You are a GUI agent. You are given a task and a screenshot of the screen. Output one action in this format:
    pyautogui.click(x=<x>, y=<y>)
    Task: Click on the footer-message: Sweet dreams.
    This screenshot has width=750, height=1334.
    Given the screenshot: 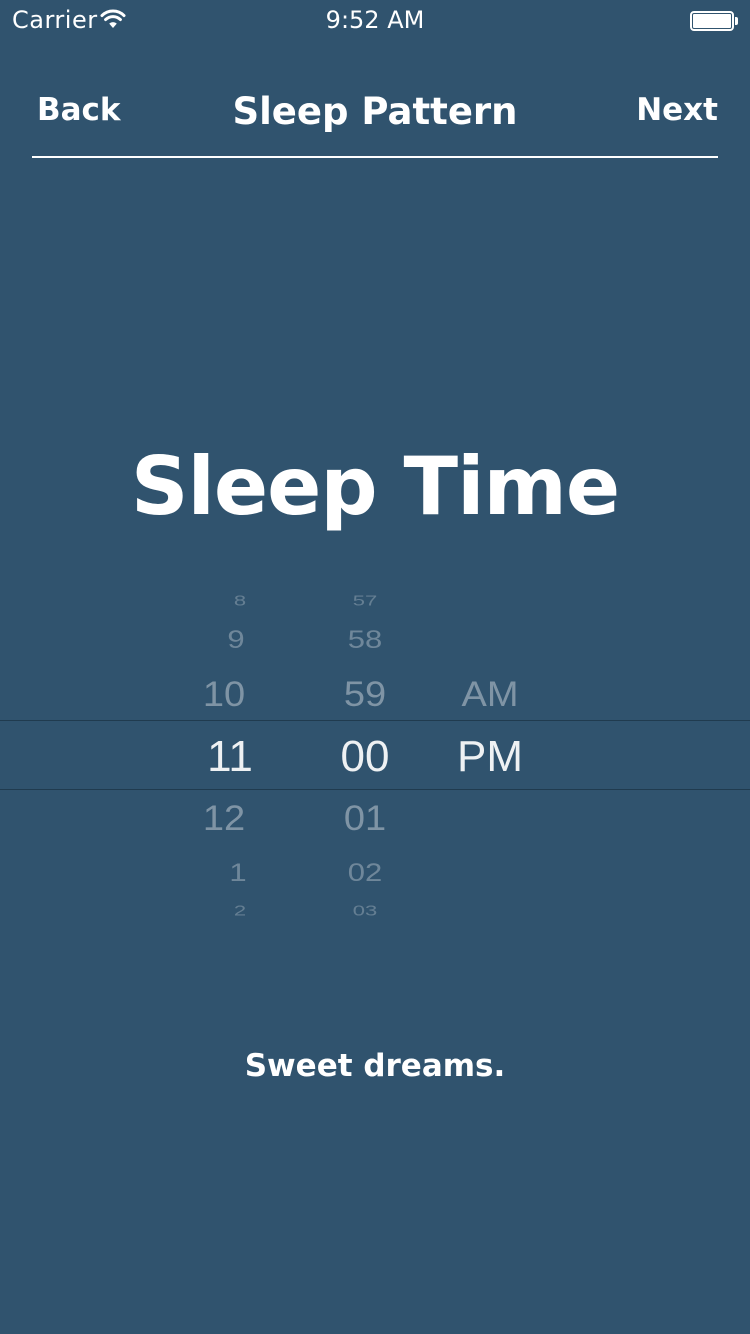 What is the action you would take?
    pyautogui.click(x=375, y=1066)
    